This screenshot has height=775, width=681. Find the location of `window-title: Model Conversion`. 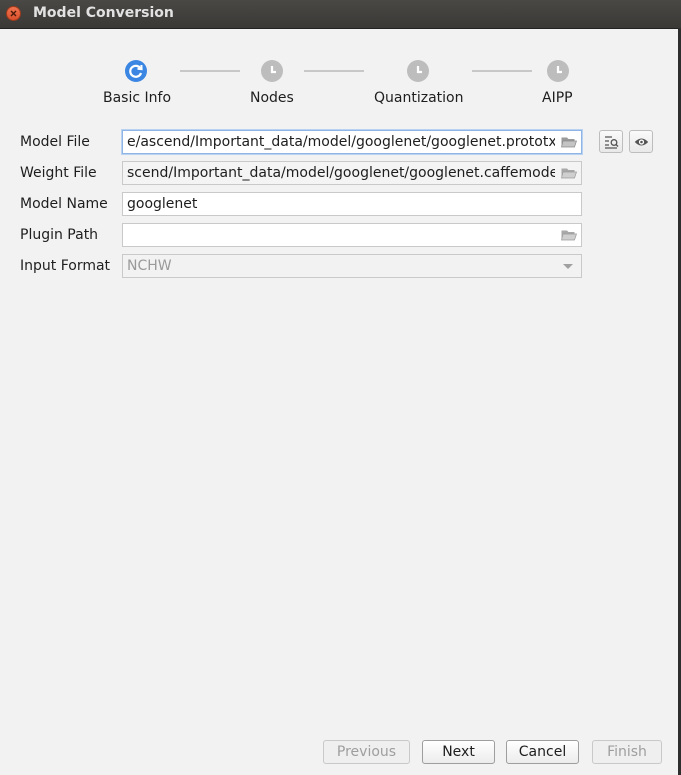

window-title: Model Conversion is located at coordinates (103, 13).